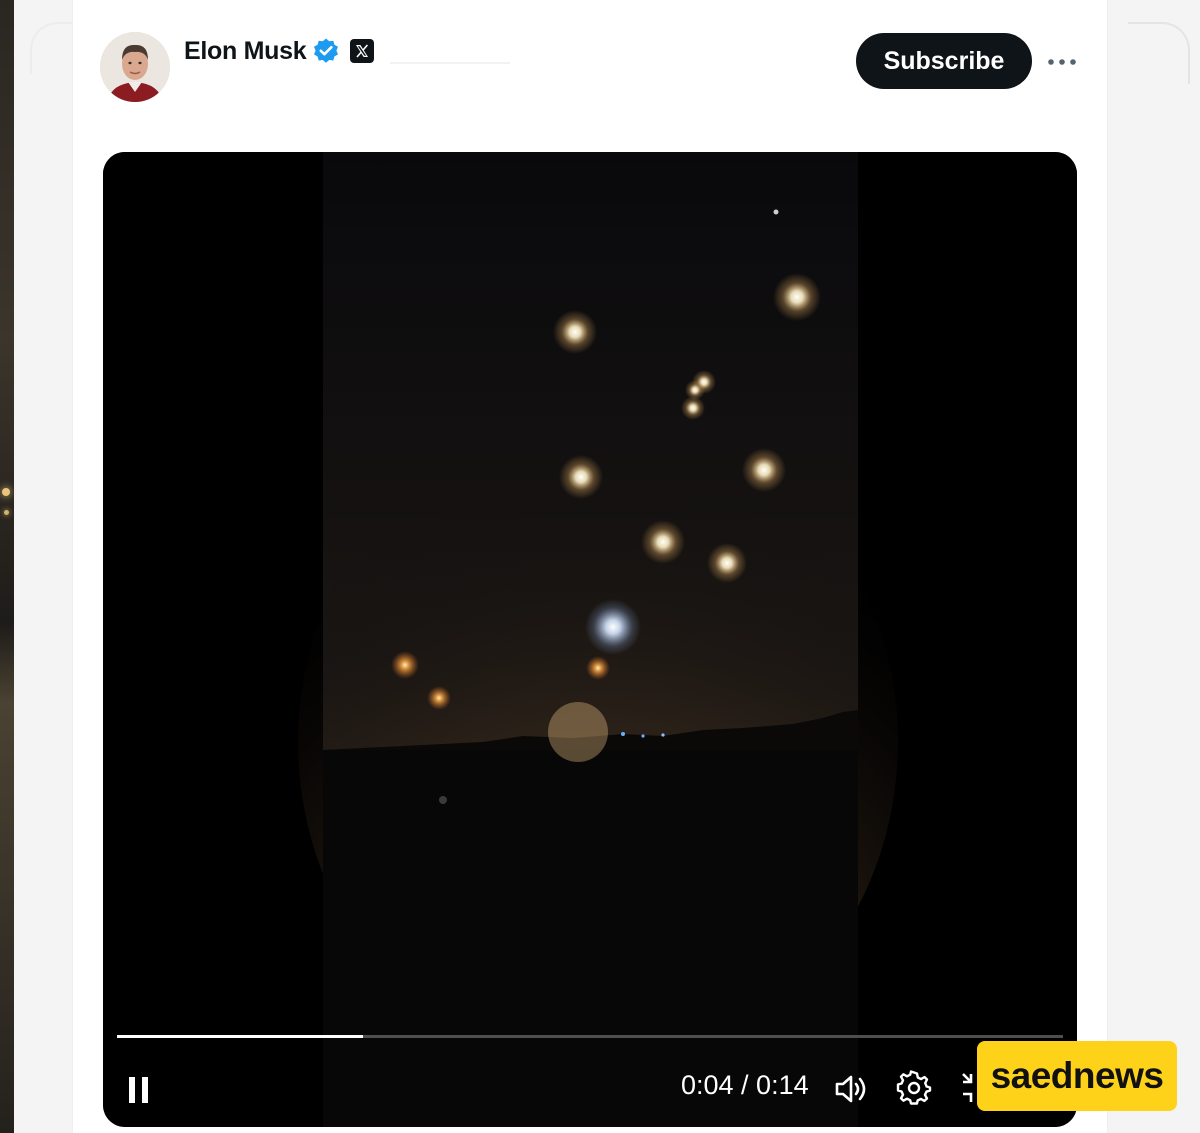 Image resolution: width=1200 pixels, height=1133 pixels. What do you see at coordinates (1062, 62) in the screenshot?
I see `more-horizontal-icon` at bounding box center [1062, 62].